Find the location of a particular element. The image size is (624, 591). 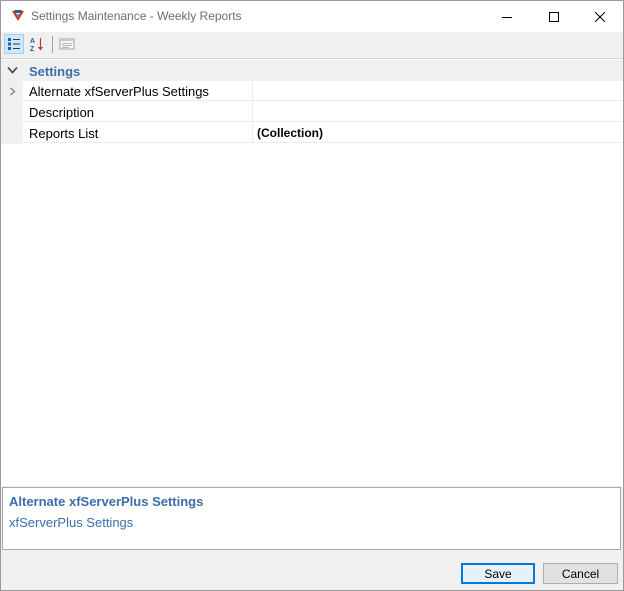

svg-text: A is located at coordinates (32, 41).